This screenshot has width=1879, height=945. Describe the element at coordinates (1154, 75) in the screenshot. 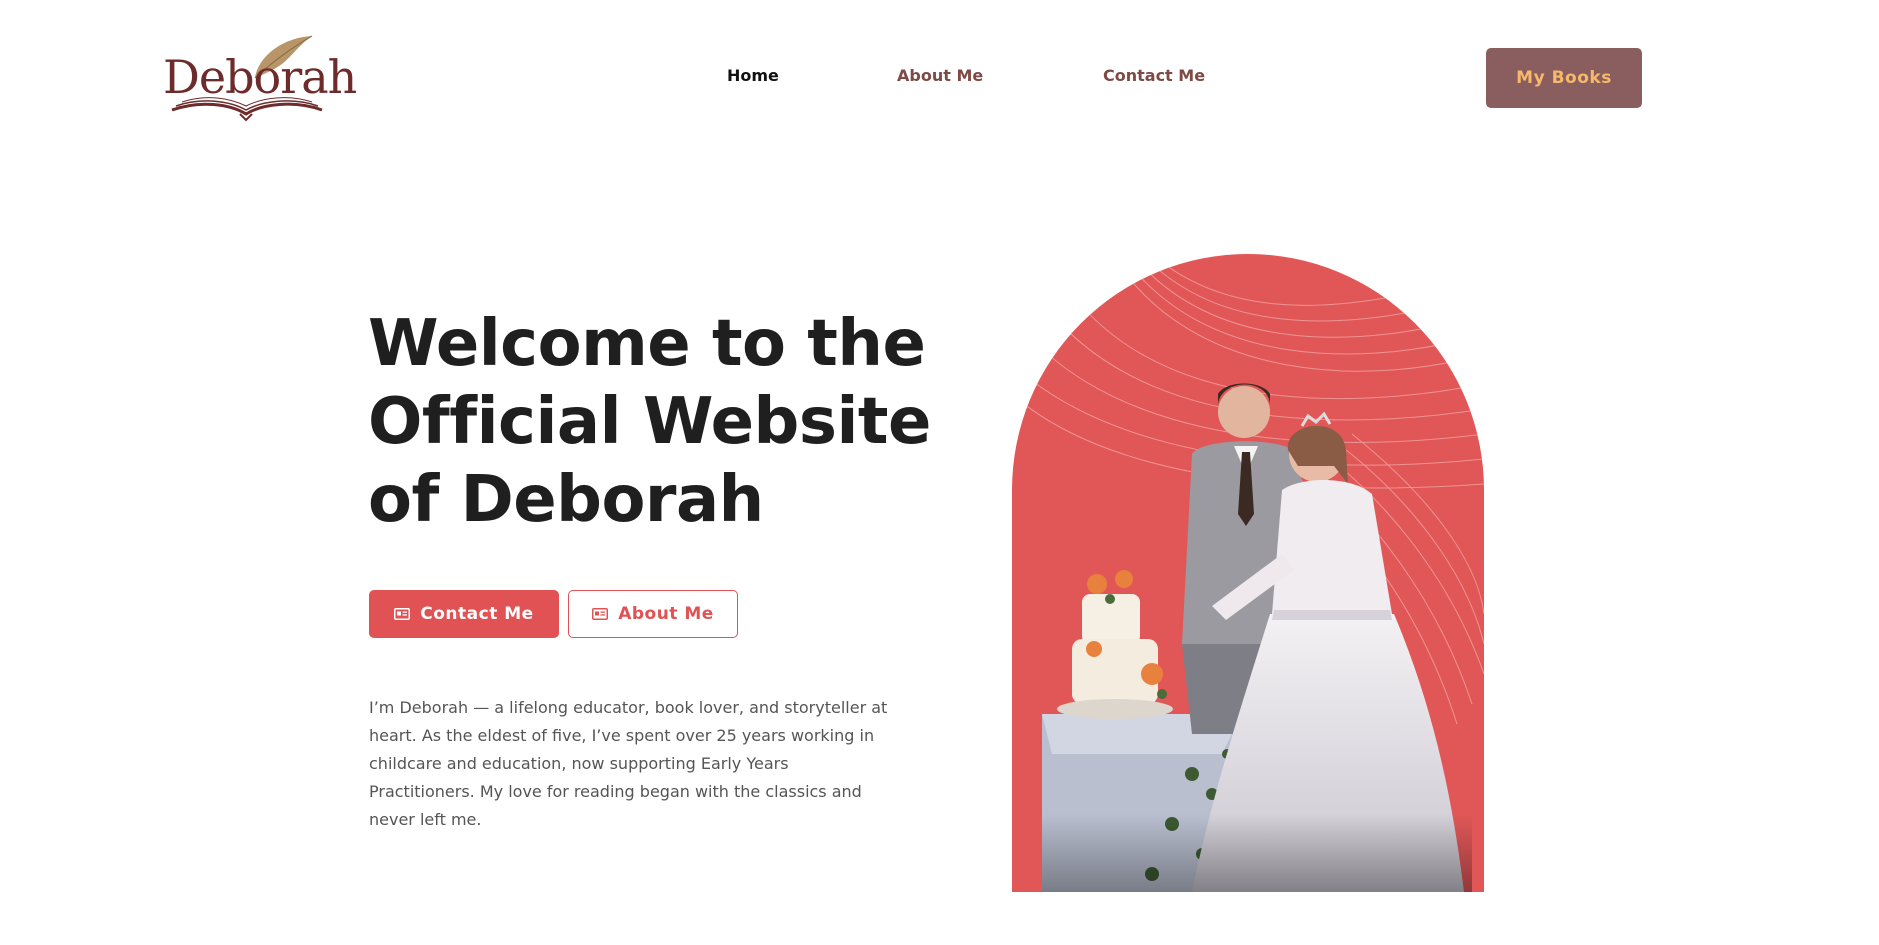

I see `nav-contact-me: Contact Me` at that location.